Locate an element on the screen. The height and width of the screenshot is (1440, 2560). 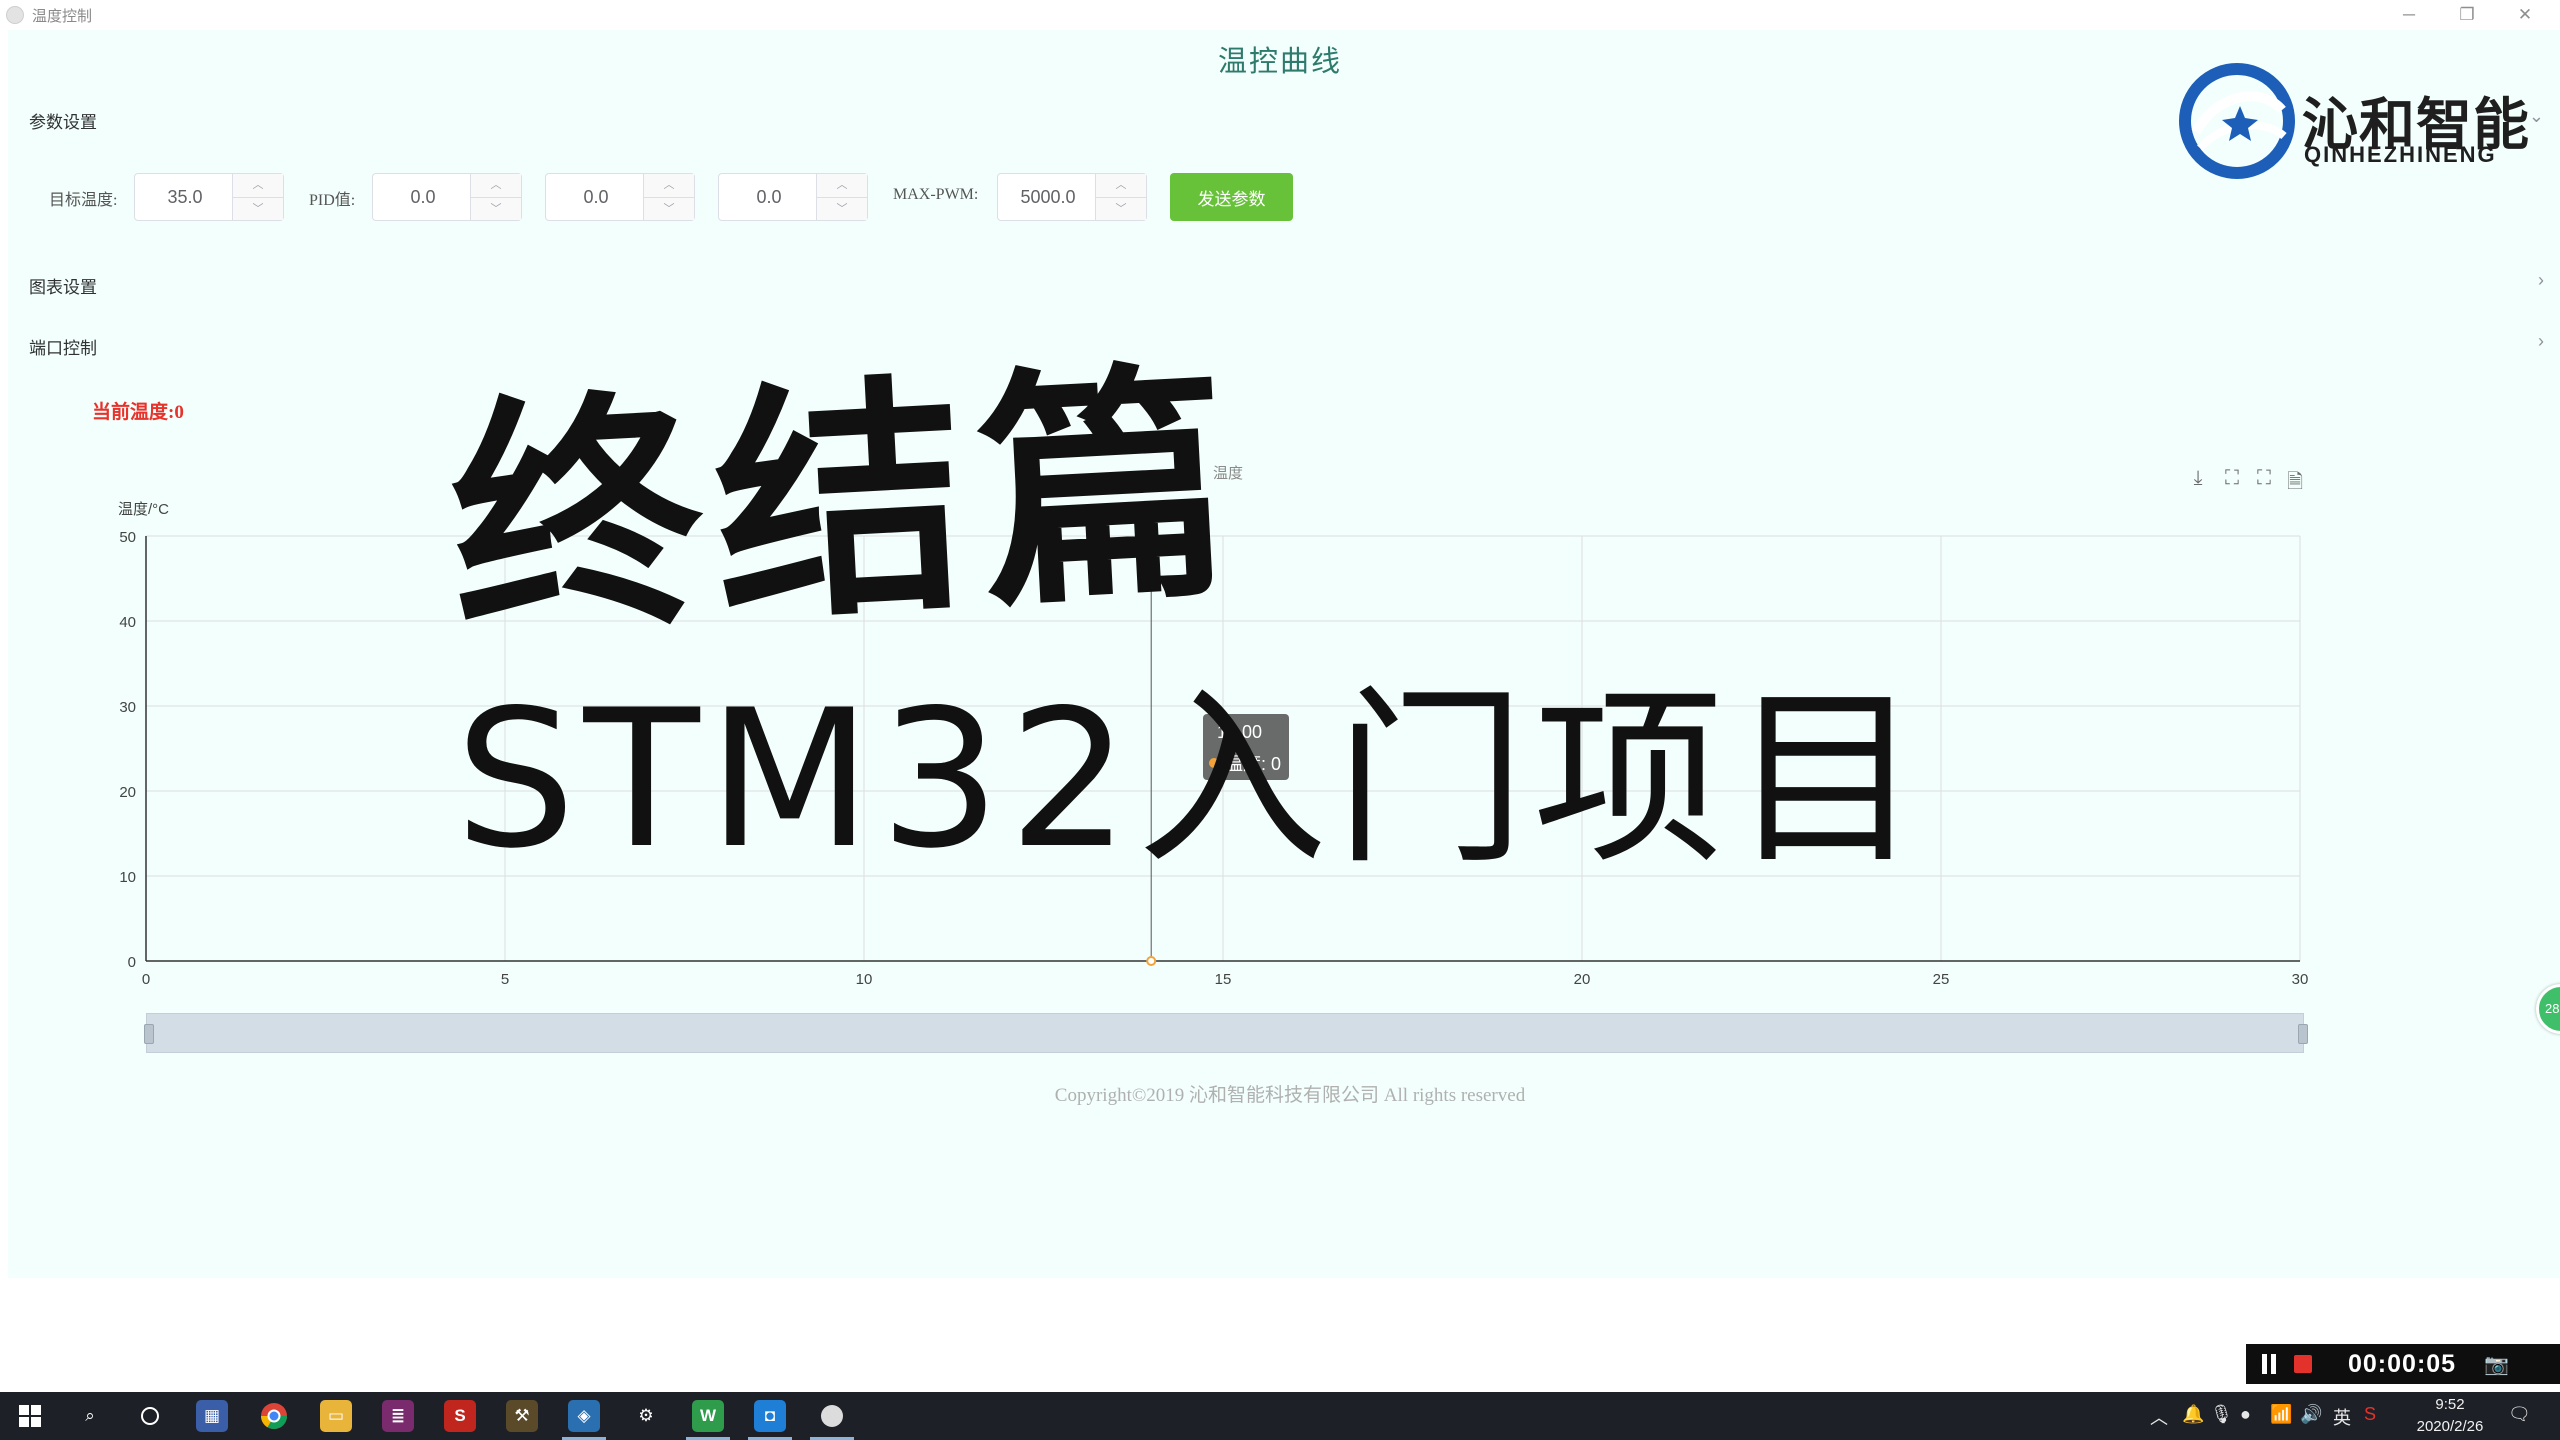
datazoom-left-handle is located at coordinates (149, 1034).